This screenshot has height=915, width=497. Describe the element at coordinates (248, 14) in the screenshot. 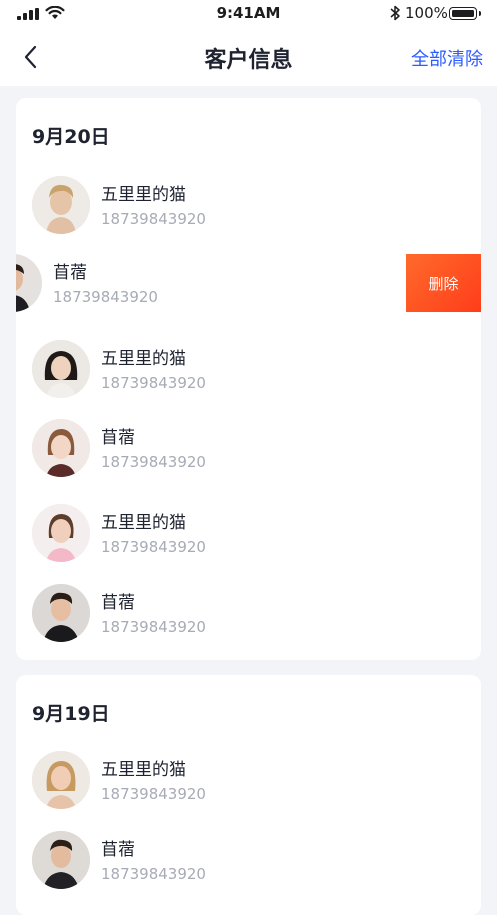

I see `status-bar: 9:41AM 100%` at that location.